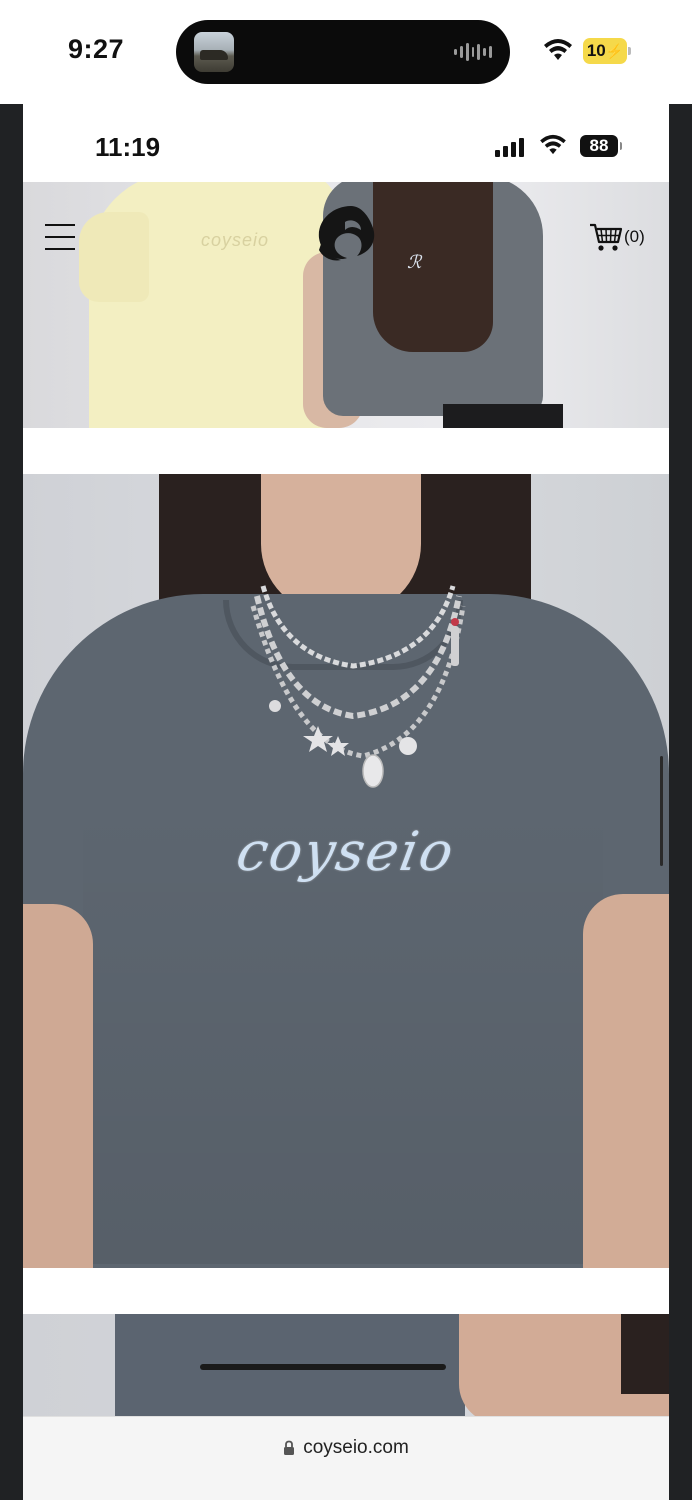  Describe the element at coordinates (289, 1447) in the screenshot. I see `lock-icon` at that location.